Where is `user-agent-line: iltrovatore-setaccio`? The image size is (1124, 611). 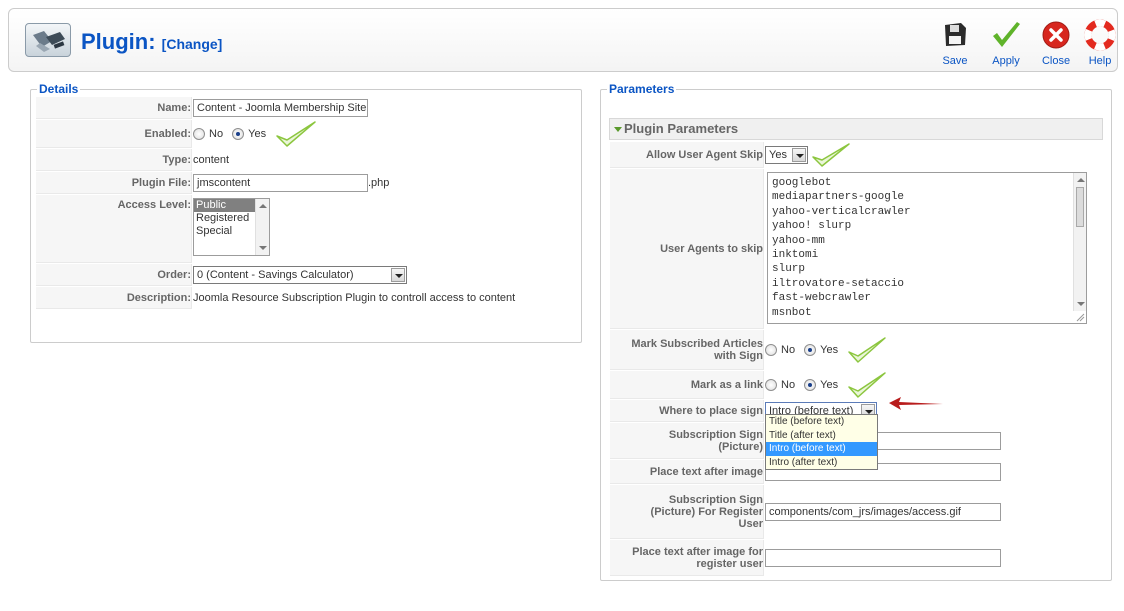 user-agent-line: iltrovatore-setaccio is located at coordinates (838, 283).